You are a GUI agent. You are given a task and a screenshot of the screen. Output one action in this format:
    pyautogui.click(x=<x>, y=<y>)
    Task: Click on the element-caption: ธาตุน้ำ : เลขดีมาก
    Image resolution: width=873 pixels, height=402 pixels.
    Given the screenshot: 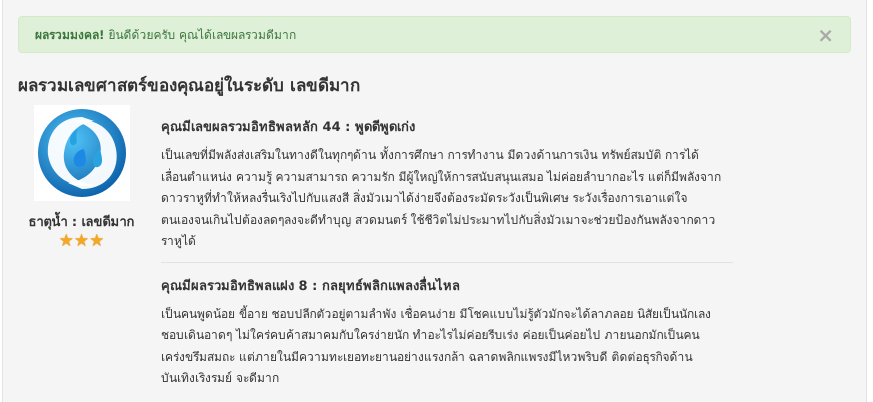 What is the action you would take?
    pyautogui.click(x=81, y=221)
    